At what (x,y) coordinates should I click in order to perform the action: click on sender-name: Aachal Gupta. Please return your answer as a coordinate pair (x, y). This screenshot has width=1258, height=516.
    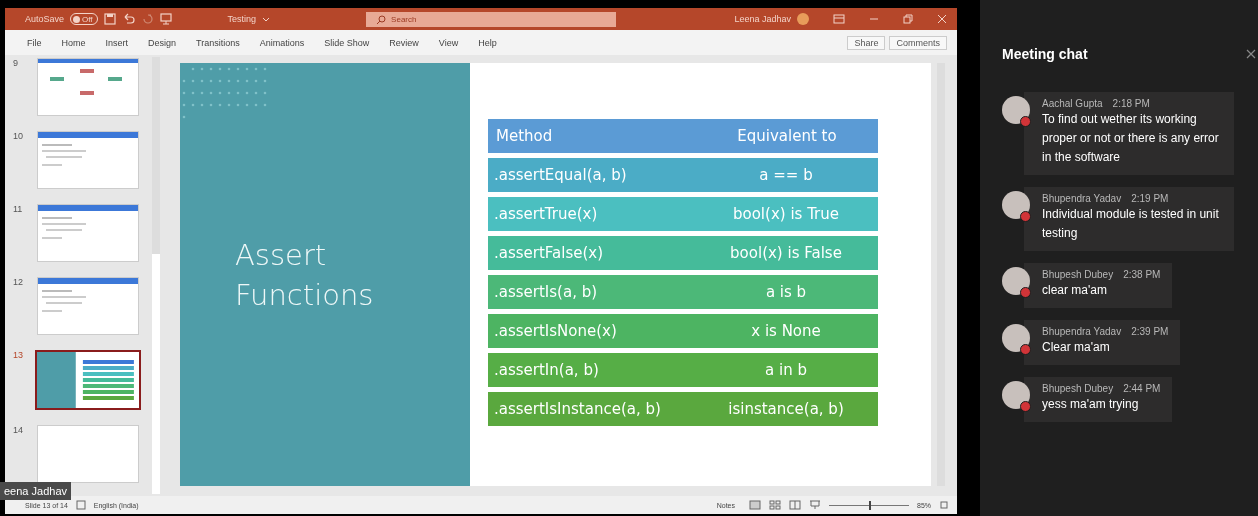
    Looking at the image, I should click on (1072, 103).